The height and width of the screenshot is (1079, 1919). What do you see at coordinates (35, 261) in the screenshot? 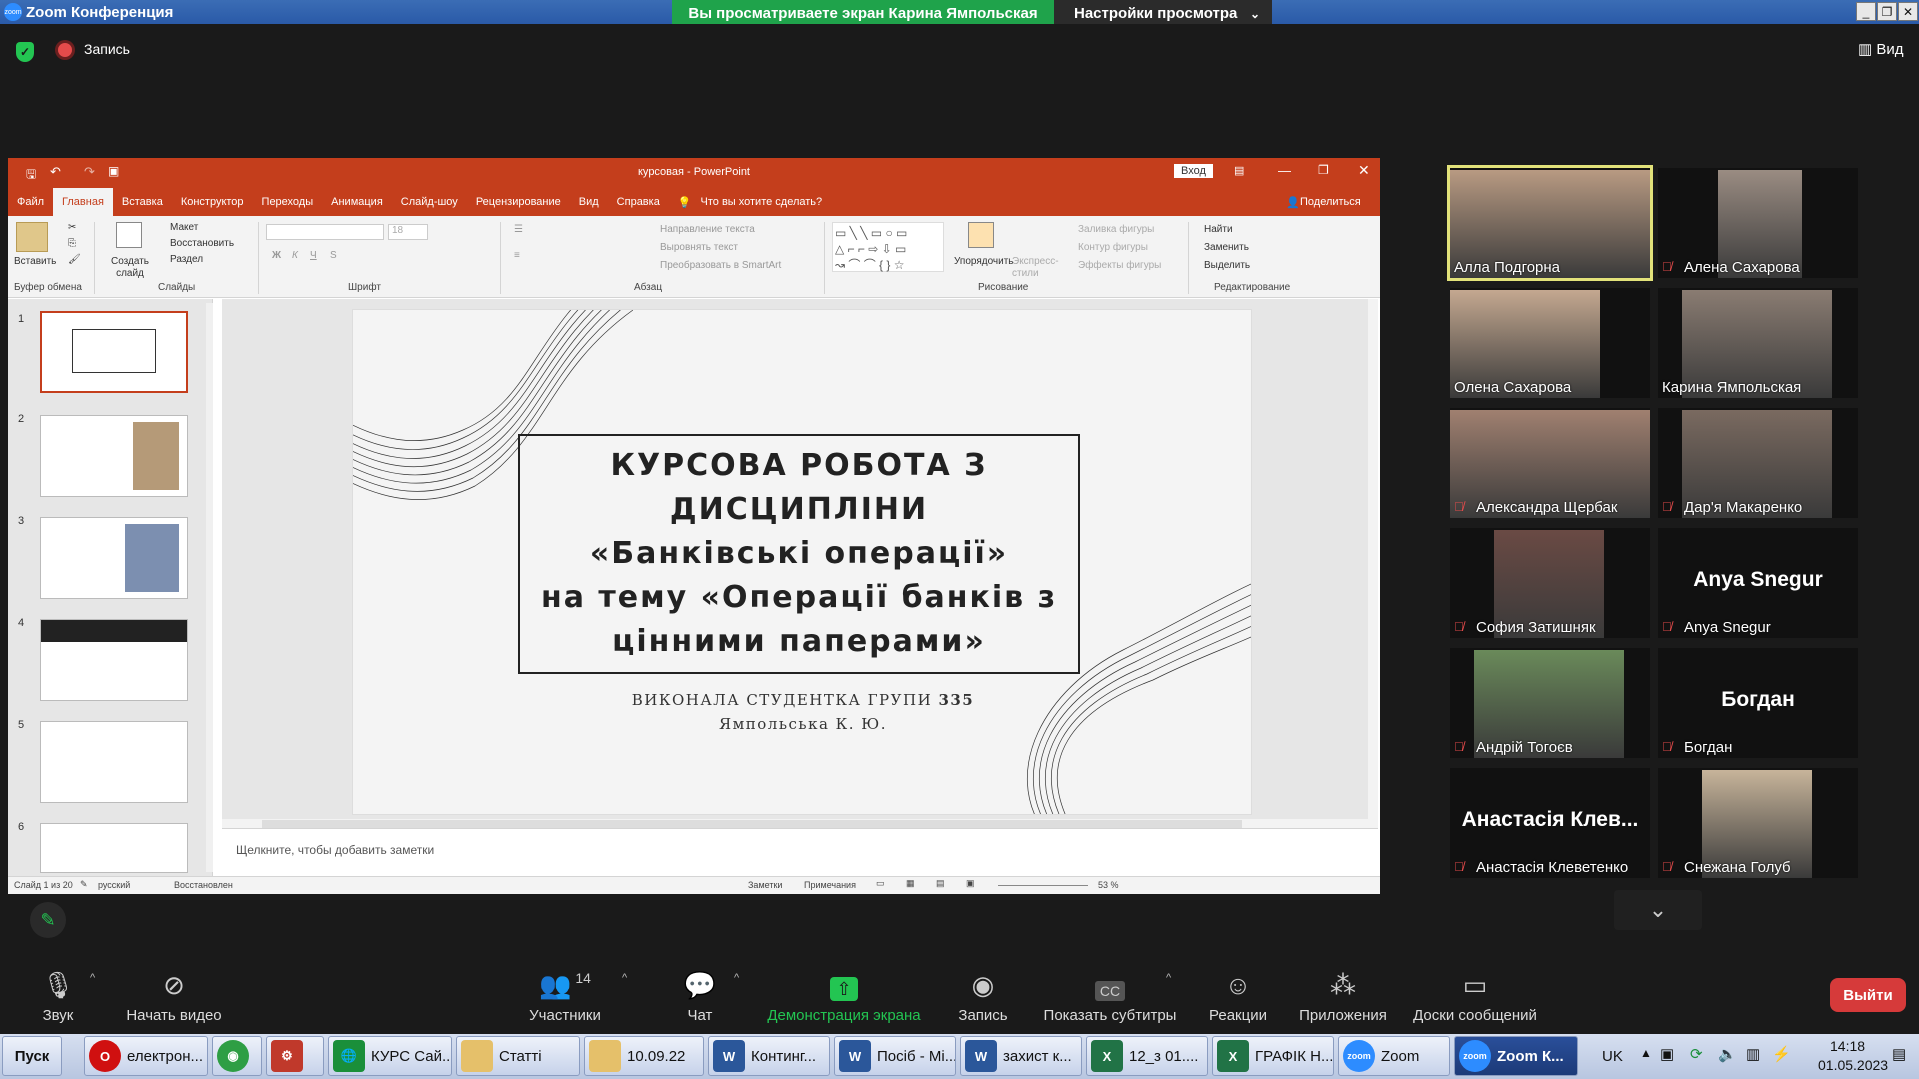
I see `paste-button: Вставить` at bounding box center [35, 261].